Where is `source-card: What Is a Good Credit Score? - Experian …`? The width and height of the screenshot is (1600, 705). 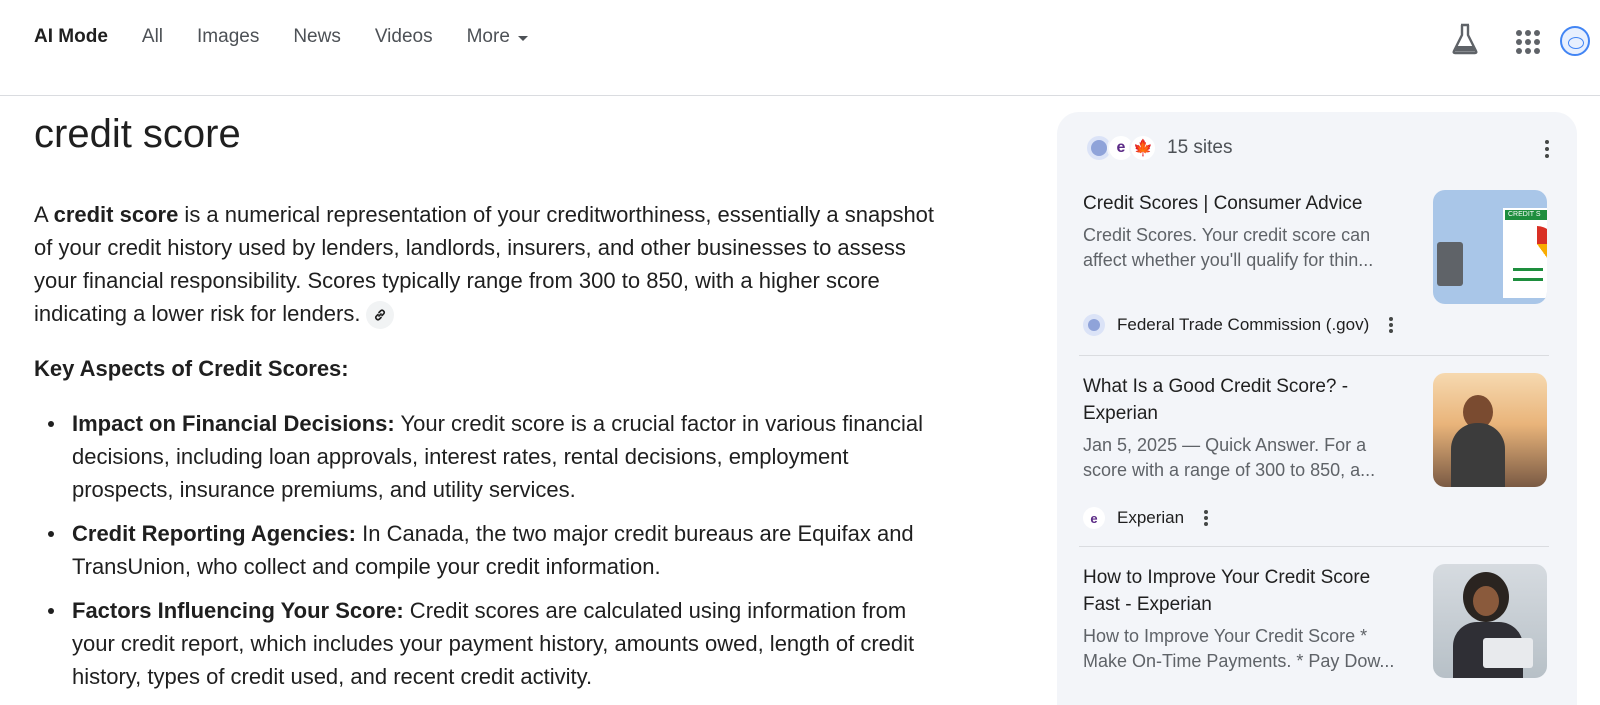 source-card: What Is a Good Credit Score? - Experian … is located at coordinates (1315, 453).